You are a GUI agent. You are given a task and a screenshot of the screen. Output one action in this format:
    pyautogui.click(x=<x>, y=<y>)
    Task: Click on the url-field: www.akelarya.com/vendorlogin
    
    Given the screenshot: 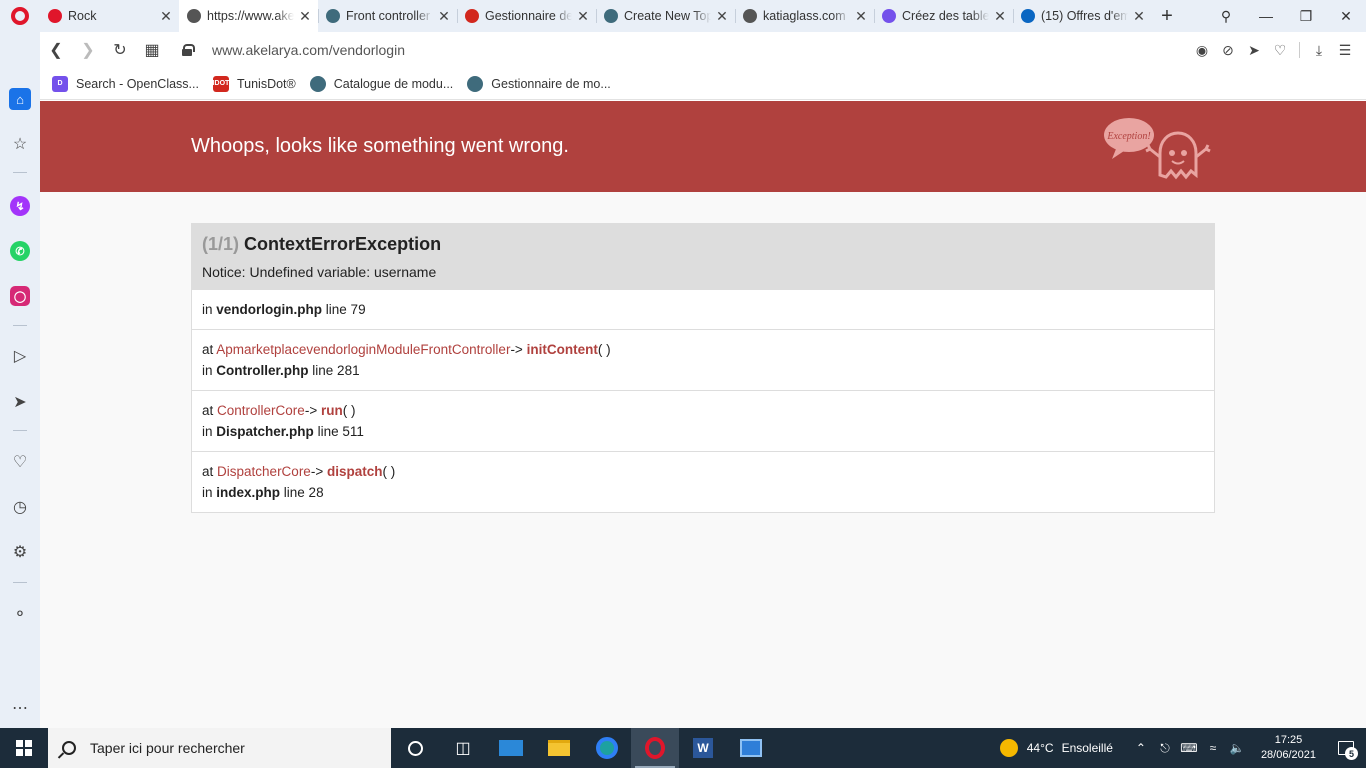 What is the action you would take?
    pyautogui.click(x=685, y=50)
    